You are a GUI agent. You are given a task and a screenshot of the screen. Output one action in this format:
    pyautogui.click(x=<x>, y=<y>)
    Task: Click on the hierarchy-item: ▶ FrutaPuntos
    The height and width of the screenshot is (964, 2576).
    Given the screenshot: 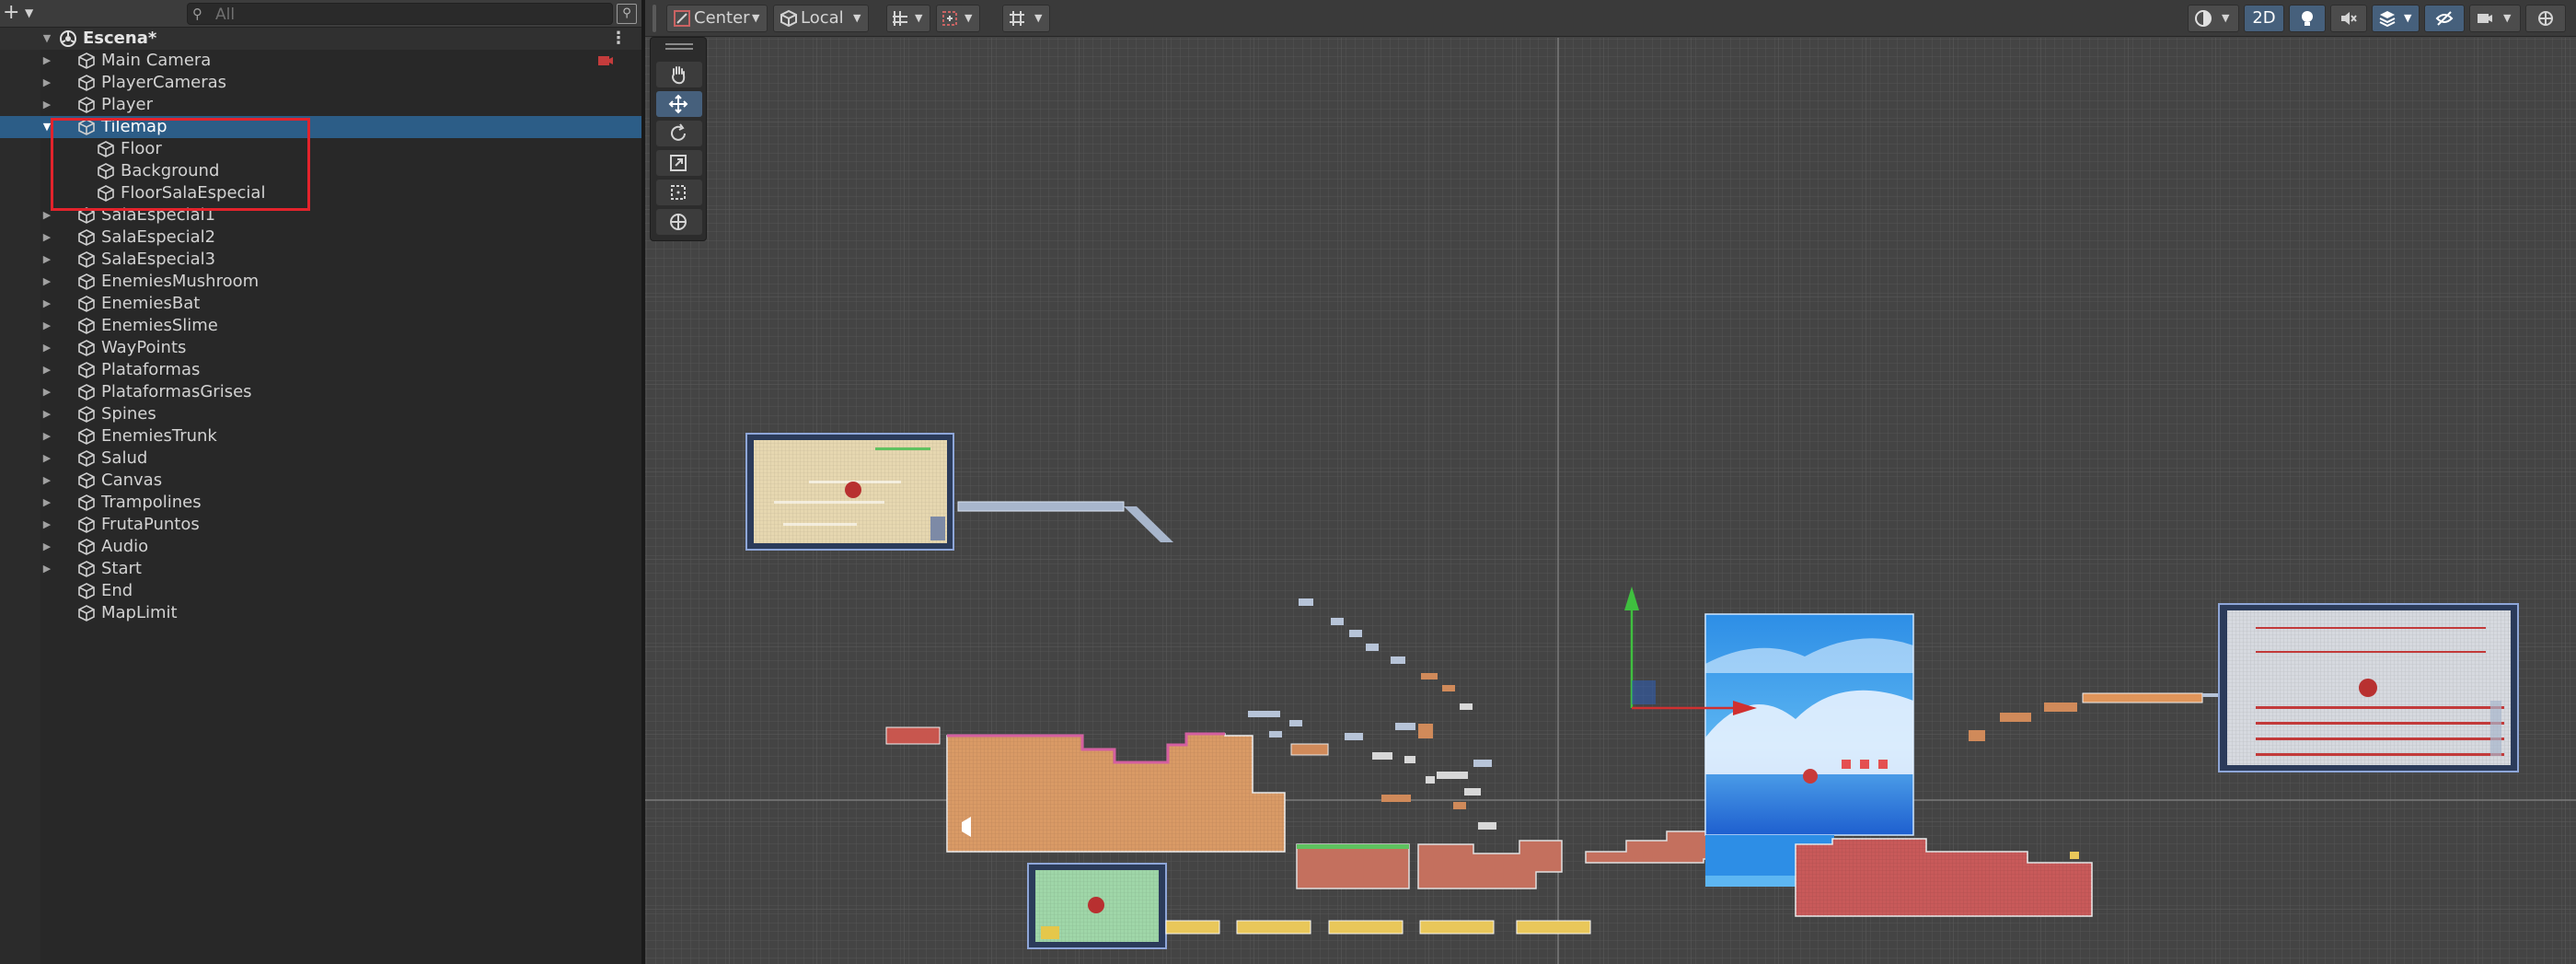 What is the action you would take?
    pyautogui.click(x=320, y=525)
    